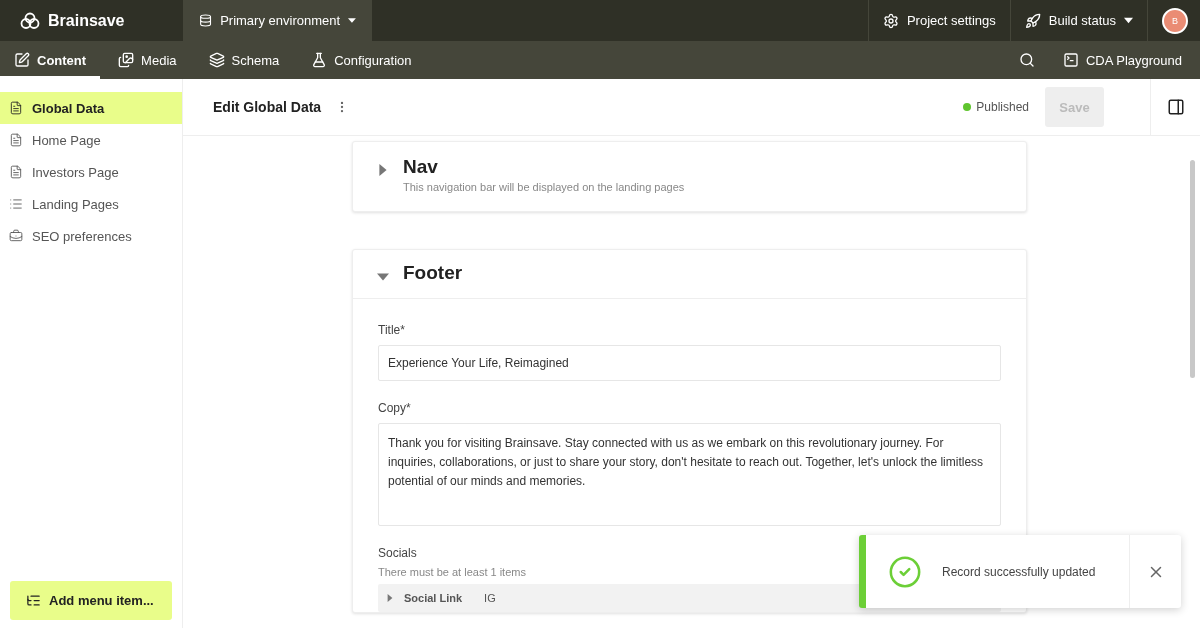 This screenshot has height=628, width=1200. Describe the element at coordinates (91, 108) in the screenshot. I see `sidebar-item: Global Data` at that location.